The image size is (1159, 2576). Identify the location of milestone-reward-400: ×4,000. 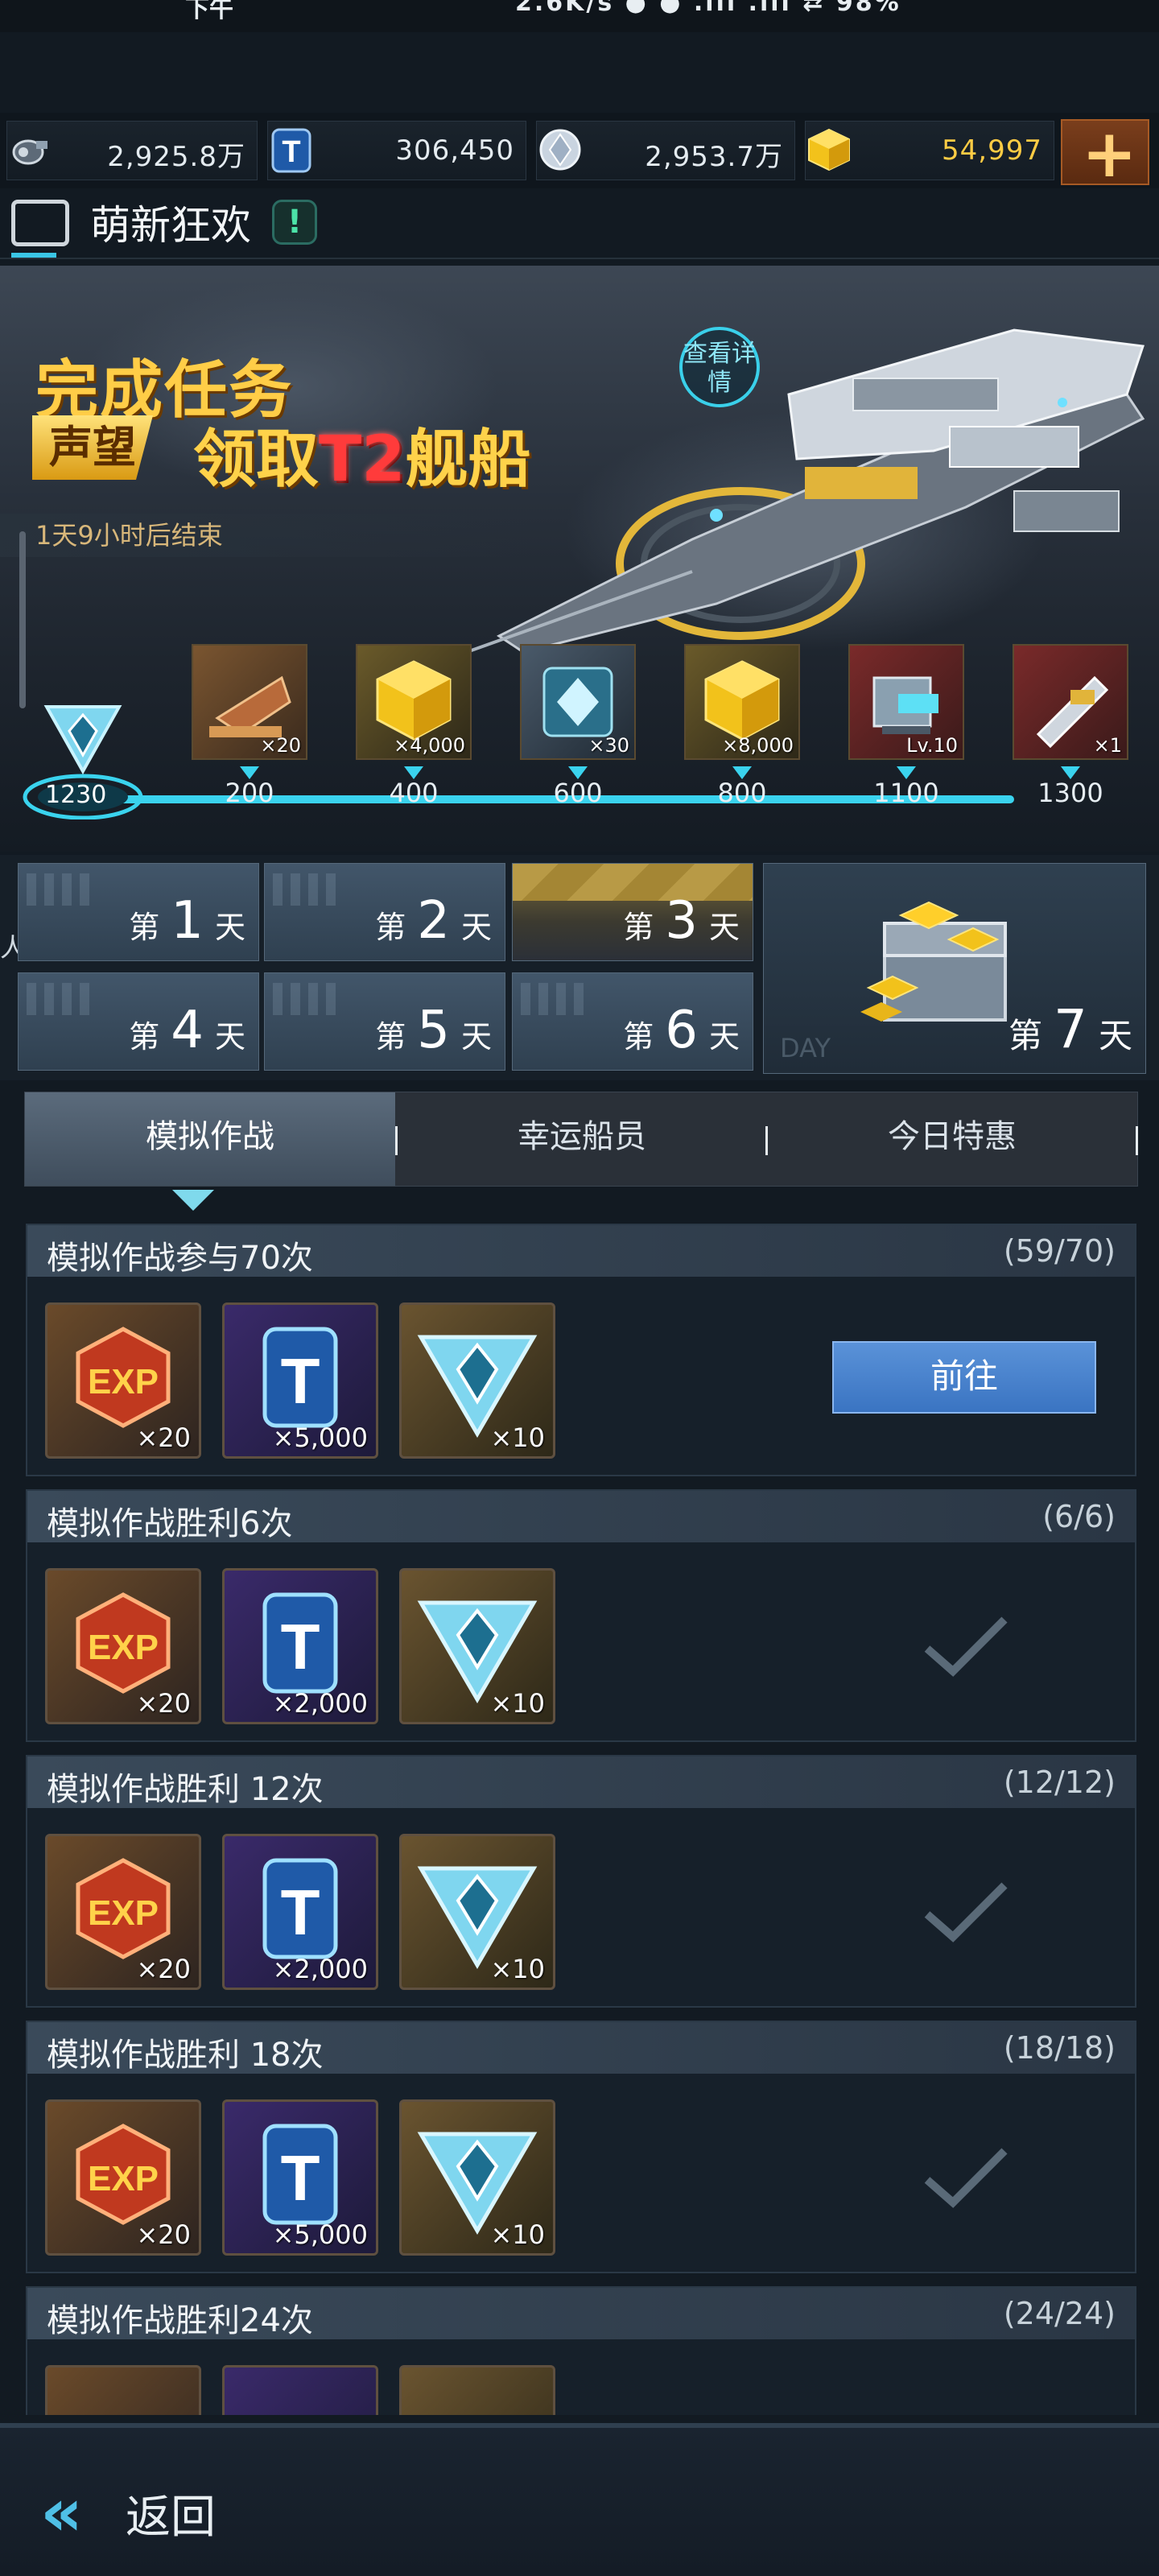
(414, 702).